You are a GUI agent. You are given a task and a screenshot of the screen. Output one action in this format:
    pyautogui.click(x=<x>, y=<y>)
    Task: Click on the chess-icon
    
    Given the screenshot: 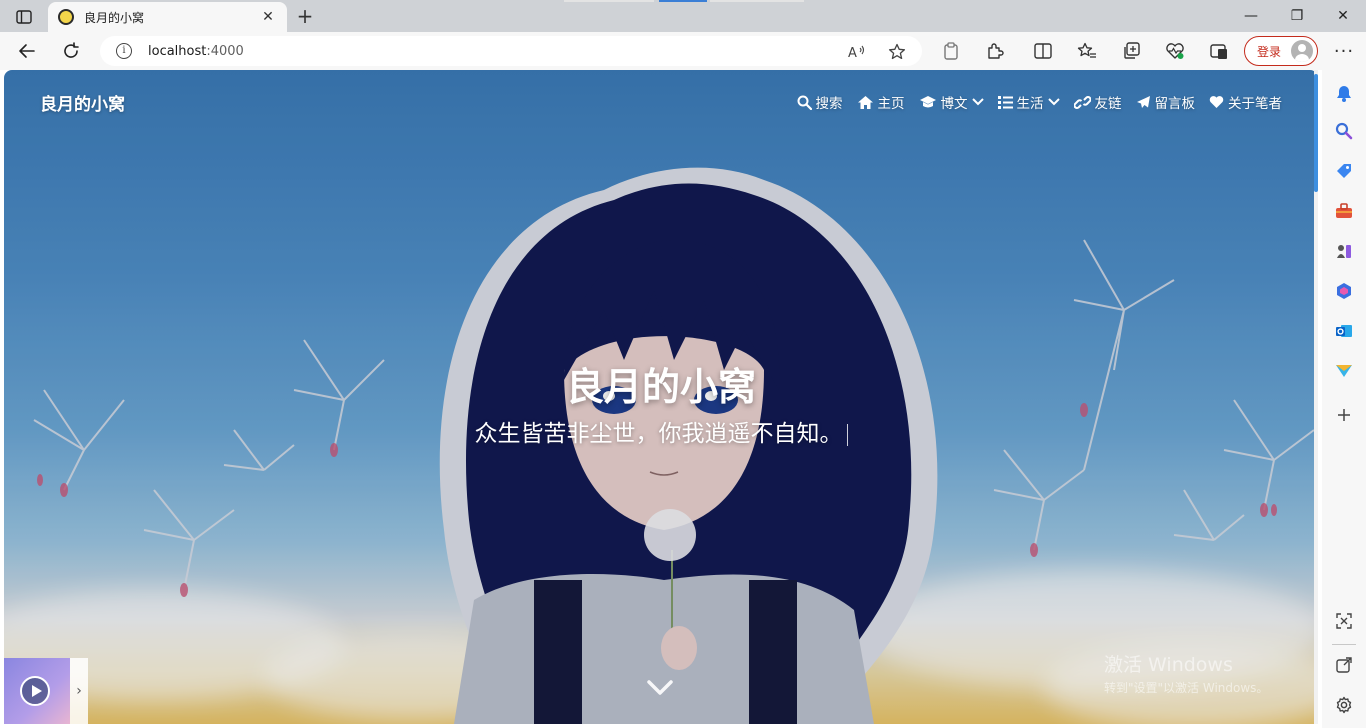 What is the action you would take?
    pyautogui.click(x=1344, y=251)
    